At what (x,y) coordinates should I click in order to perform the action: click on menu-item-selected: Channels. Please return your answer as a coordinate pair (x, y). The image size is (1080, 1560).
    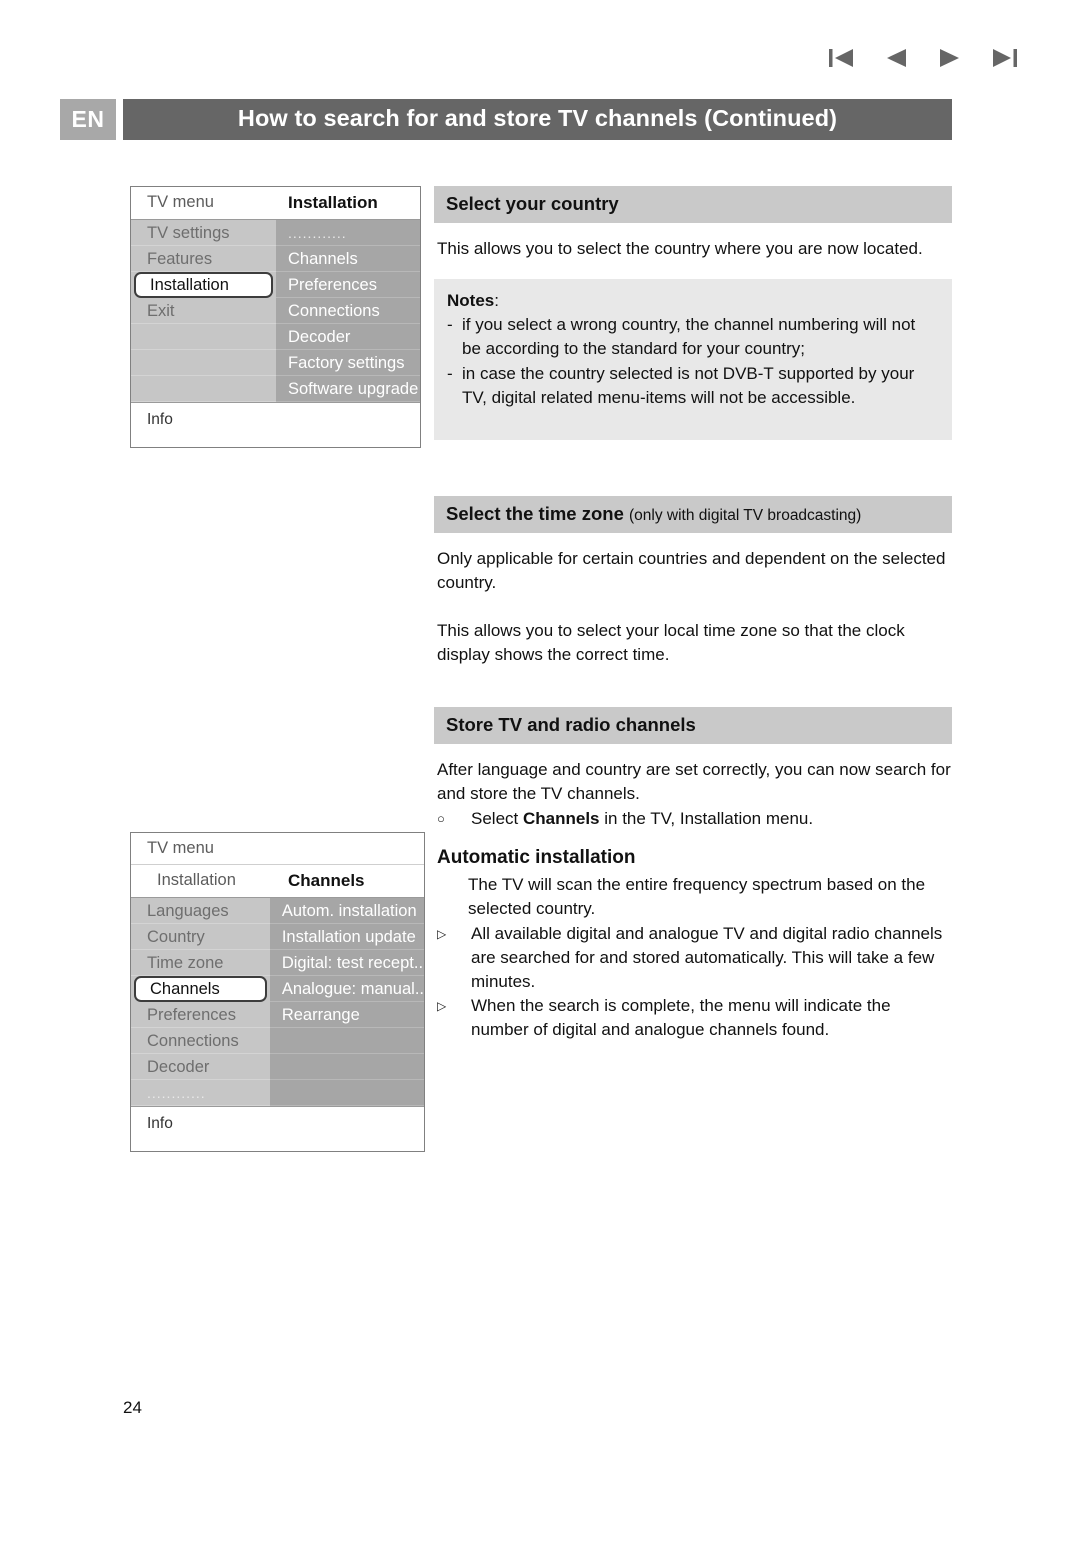
    Looking at the image, I should click on (200, 989).